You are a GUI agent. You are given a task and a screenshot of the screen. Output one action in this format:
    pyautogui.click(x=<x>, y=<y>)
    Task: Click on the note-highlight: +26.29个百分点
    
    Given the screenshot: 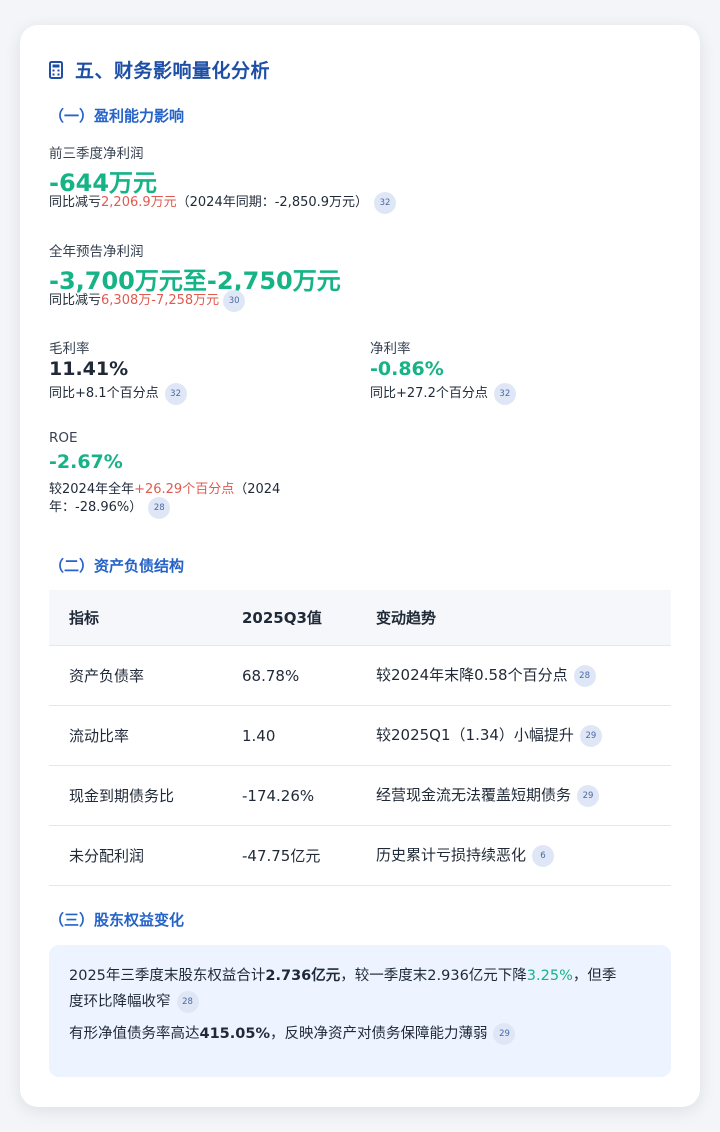 What is the action you would take?
    pyautogui.click(x=184, y=489)
    